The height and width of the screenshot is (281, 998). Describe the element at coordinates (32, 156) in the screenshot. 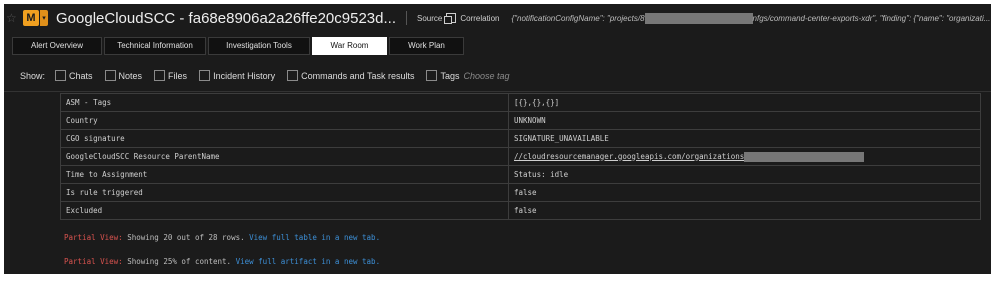

I see `entry-gutter` at that location.